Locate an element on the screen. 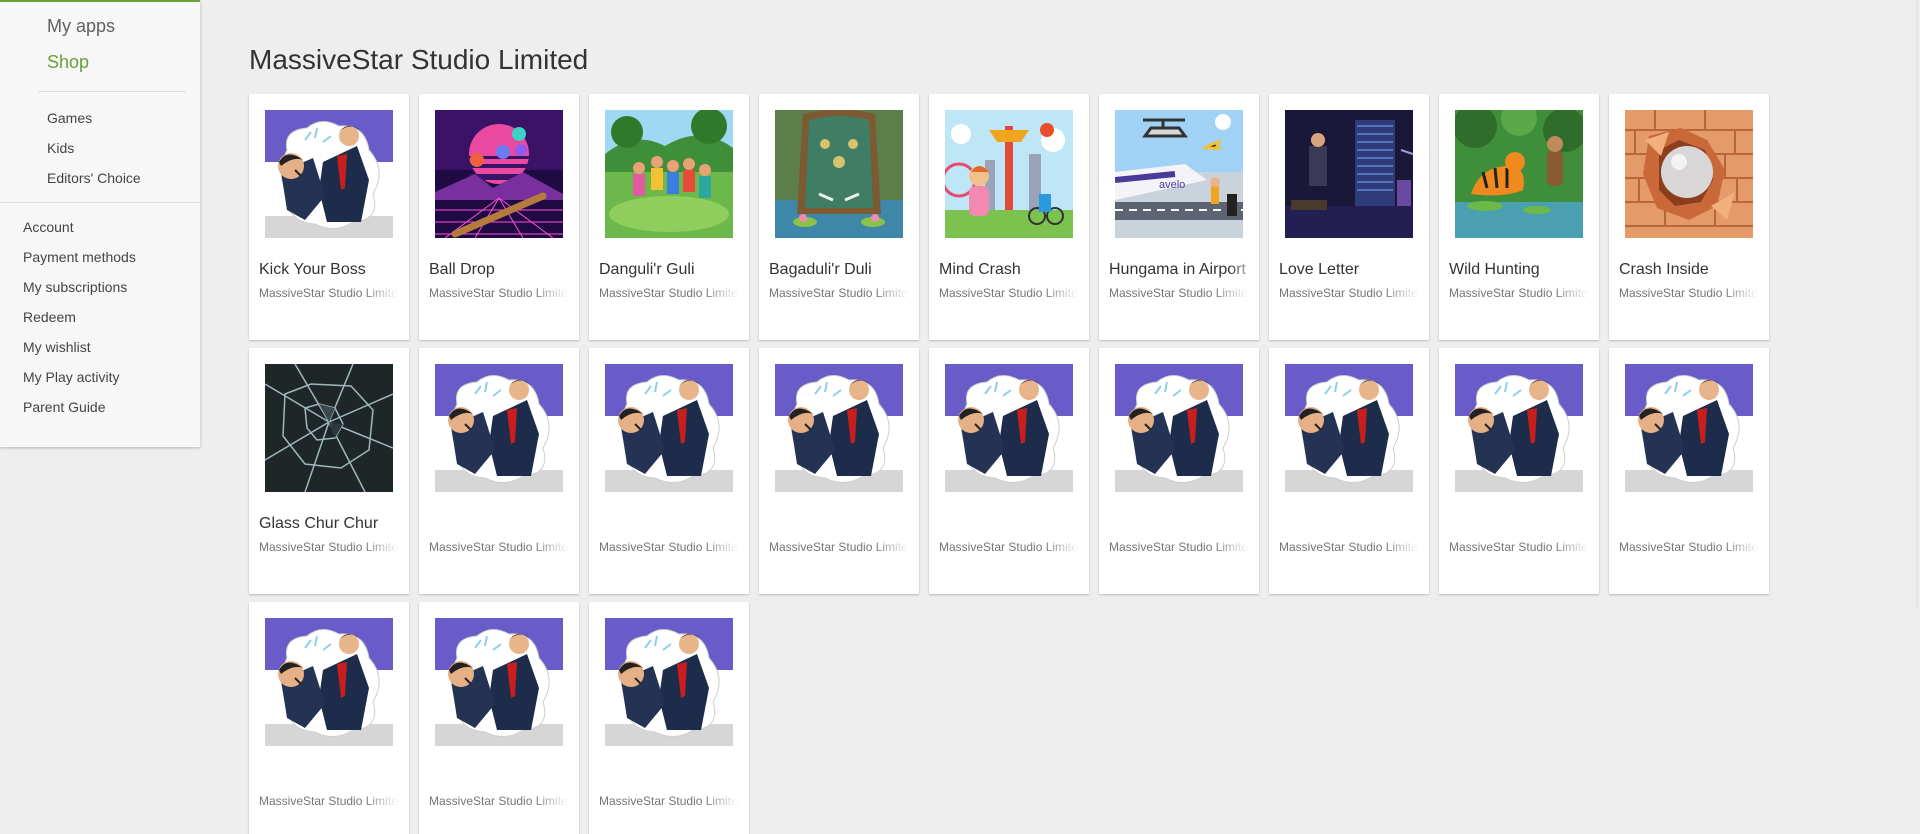  sidebar-item-payment-methods: Payment methods is located at coordinates (100, 263).